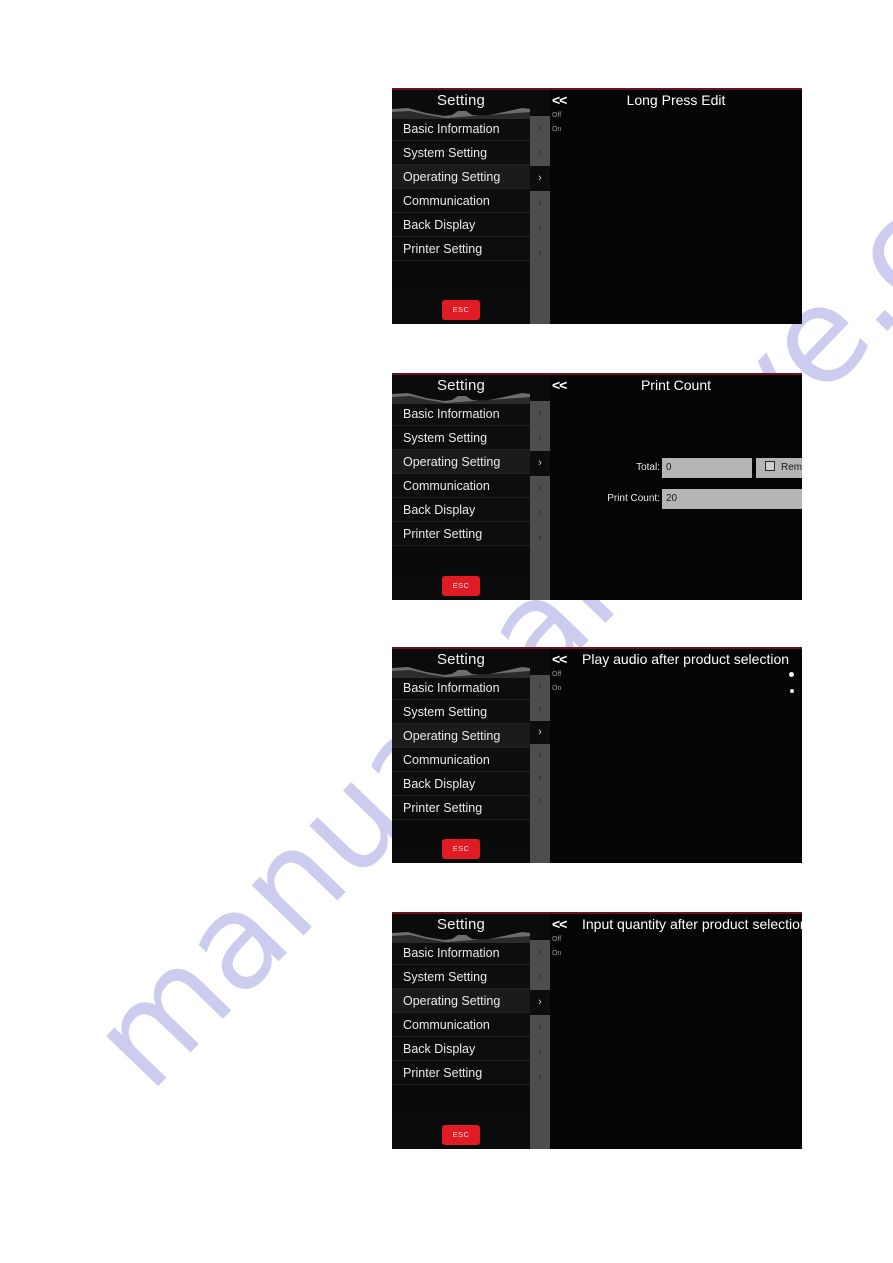 Image resolution: width=893 pixels, height=1263 pixels. What do you see at coordinates (707, 468) in the screenshot?
I see `total-field: 0` at bounding box center [707, 468].